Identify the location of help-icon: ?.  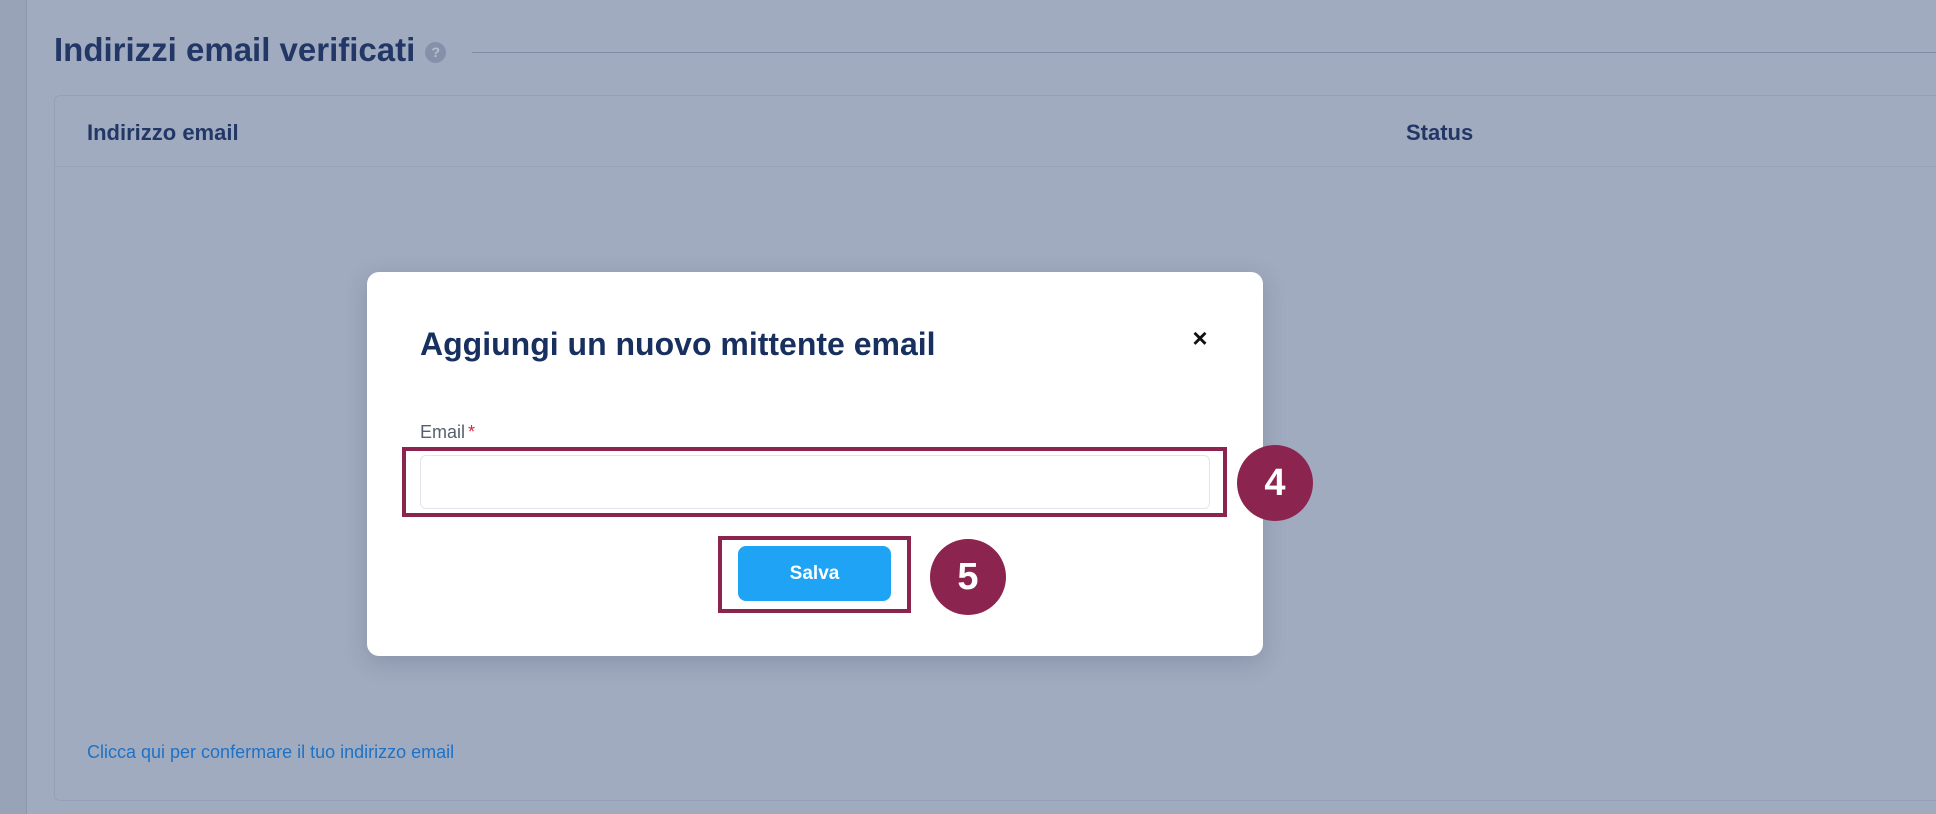
(436, 52).